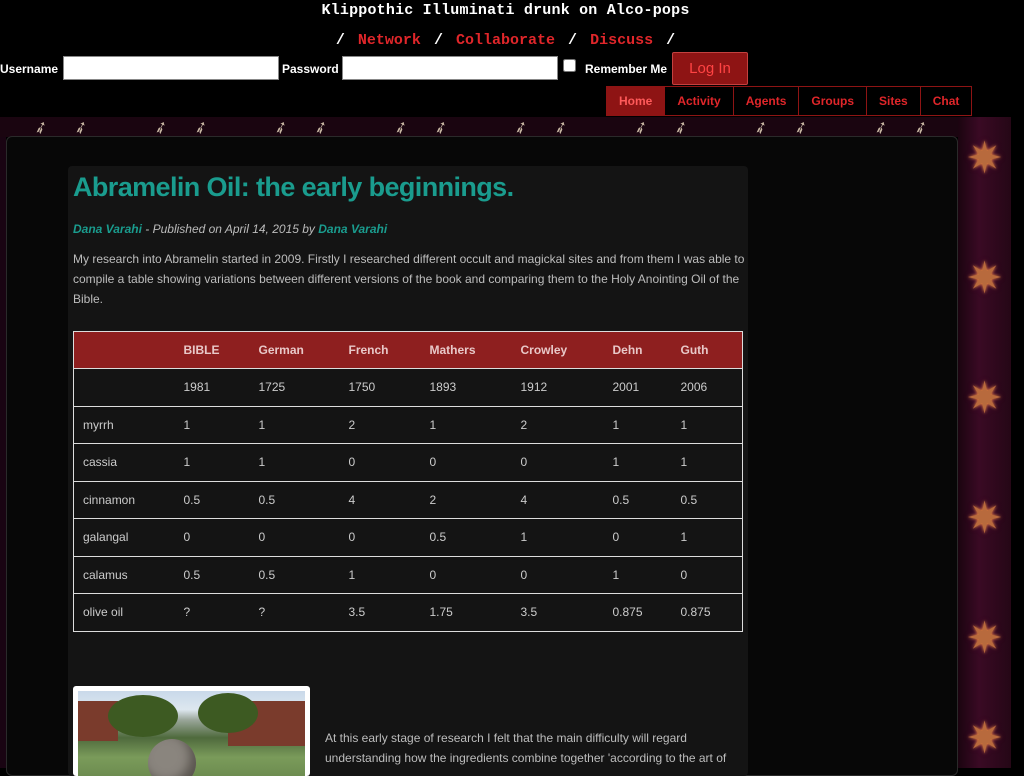 The height and width of the screenshot is (776, 1024). Describe the element at coordinates (212, 350) in the screenshot. I see `table-header-cell: BIBLE` at that location.